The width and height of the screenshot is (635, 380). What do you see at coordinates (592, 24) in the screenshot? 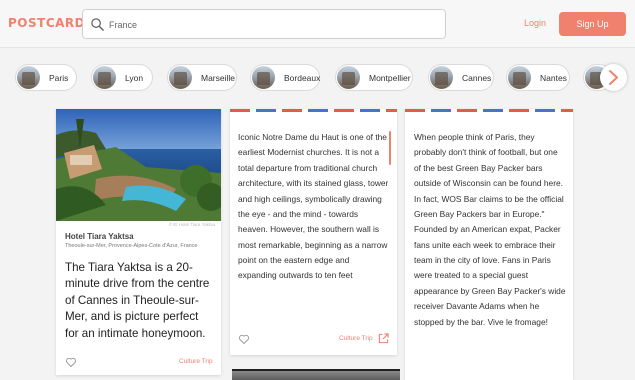
I see `signup-button: Sign Up` at bounding box center [592, 24].